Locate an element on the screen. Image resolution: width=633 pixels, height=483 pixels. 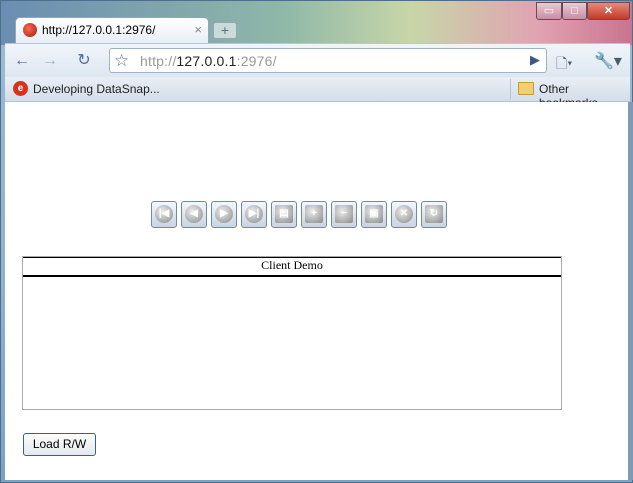
reload-button: ↻ is located at coordinates (84, 61).